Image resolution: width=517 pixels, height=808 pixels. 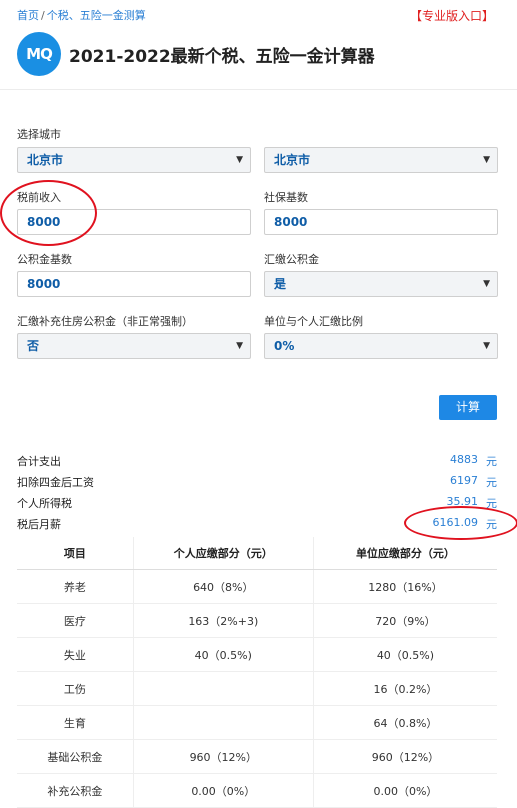 What do you see at coordinates (55, 482) in the screenshot?
I see `summary-label-net-wage: 扣除四金后工资` at bounding box center [55, 482].